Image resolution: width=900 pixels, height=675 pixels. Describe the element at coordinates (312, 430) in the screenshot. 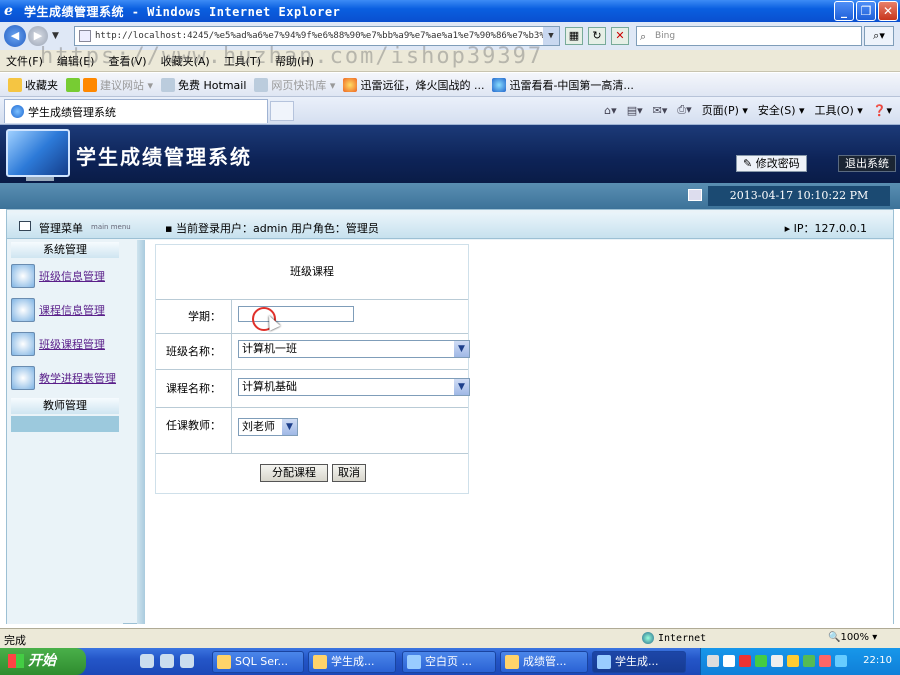

I see `teacher-row: 任课教师： 刘老师 ▼` at that location.